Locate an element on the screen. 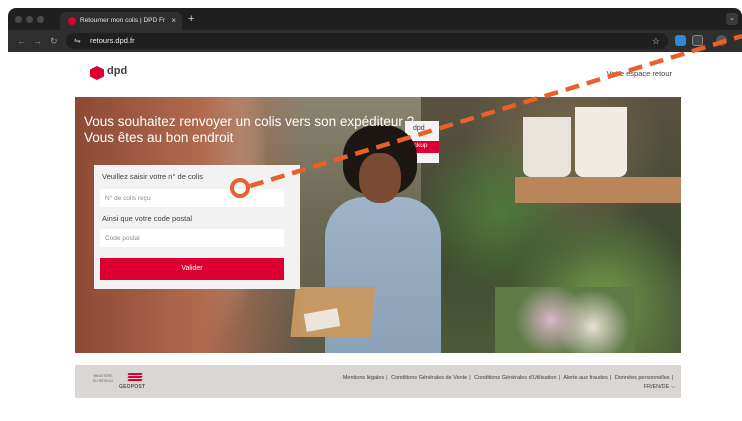 This screenshot has width=742, height=421. tab-title: Retourner mon colis | DPD Fr is located at coordinates (123, 20).